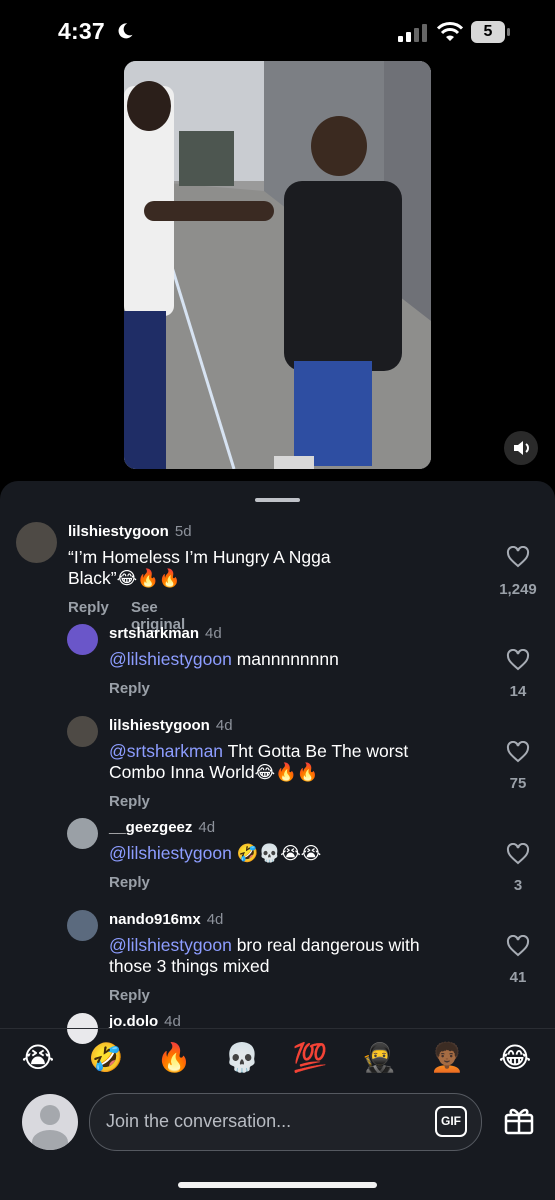 This screenshot has height=1200, width=555. What do you see at coordinates (508, 32) in the screenshot?
I see `battery-tip` at bounding box center [508, 32].